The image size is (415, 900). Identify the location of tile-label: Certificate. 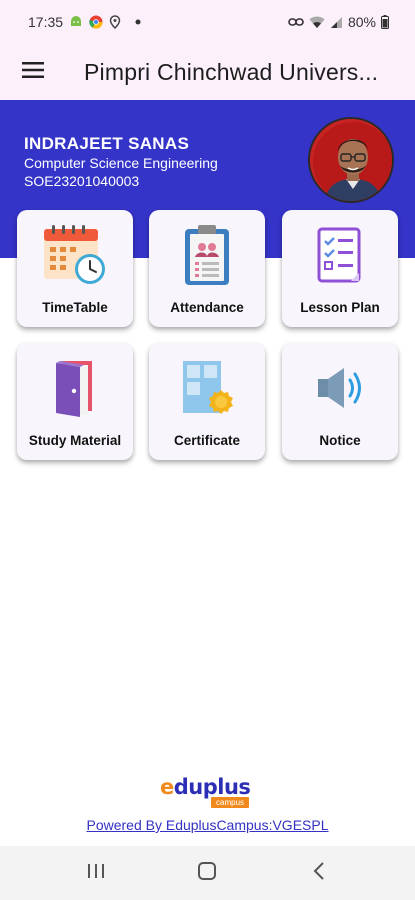
(207, 440).